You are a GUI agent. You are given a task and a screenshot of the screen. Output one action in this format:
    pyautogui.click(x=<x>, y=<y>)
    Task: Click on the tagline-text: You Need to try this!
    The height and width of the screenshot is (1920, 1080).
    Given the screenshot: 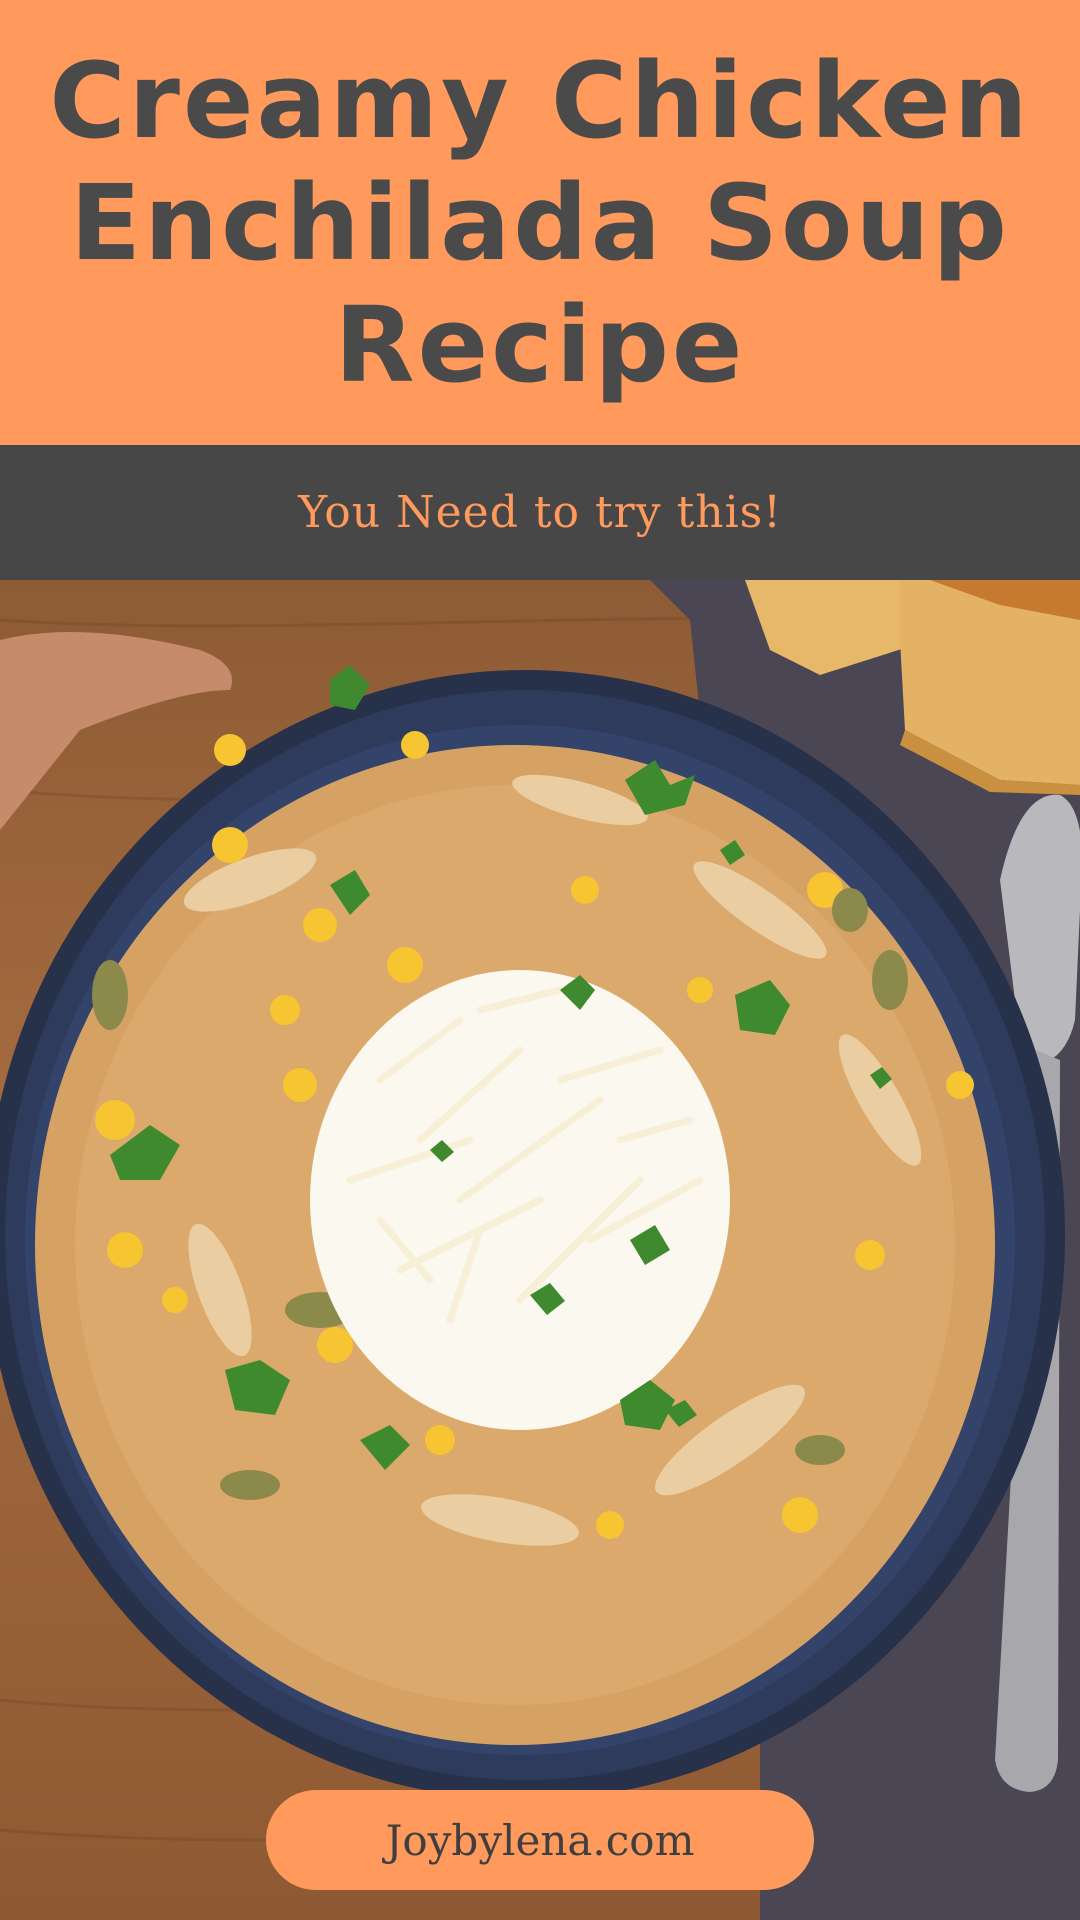 What is the action you would take?
    pyautogui.click(x=540, y=512)
    